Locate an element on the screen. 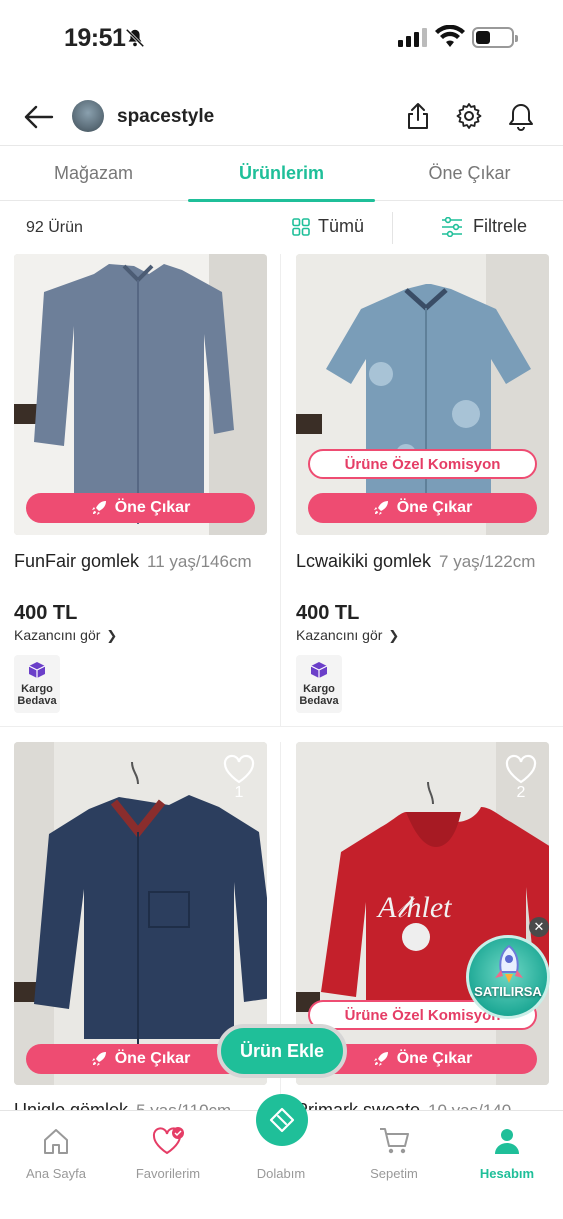 The height and width of the screenshot is (1219, 563). nav-label-closet: Dolabım is located at coordinates (281, 1173).